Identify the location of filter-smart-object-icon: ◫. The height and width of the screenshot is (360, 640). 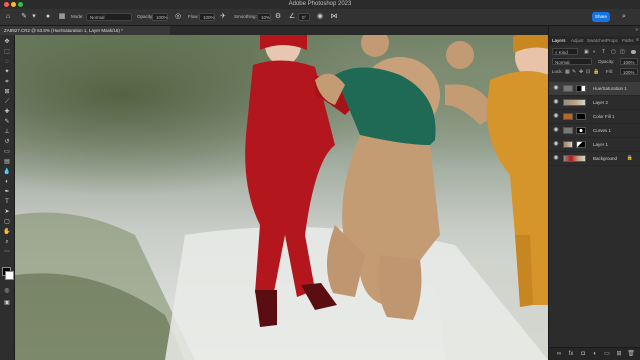
(622, 52).